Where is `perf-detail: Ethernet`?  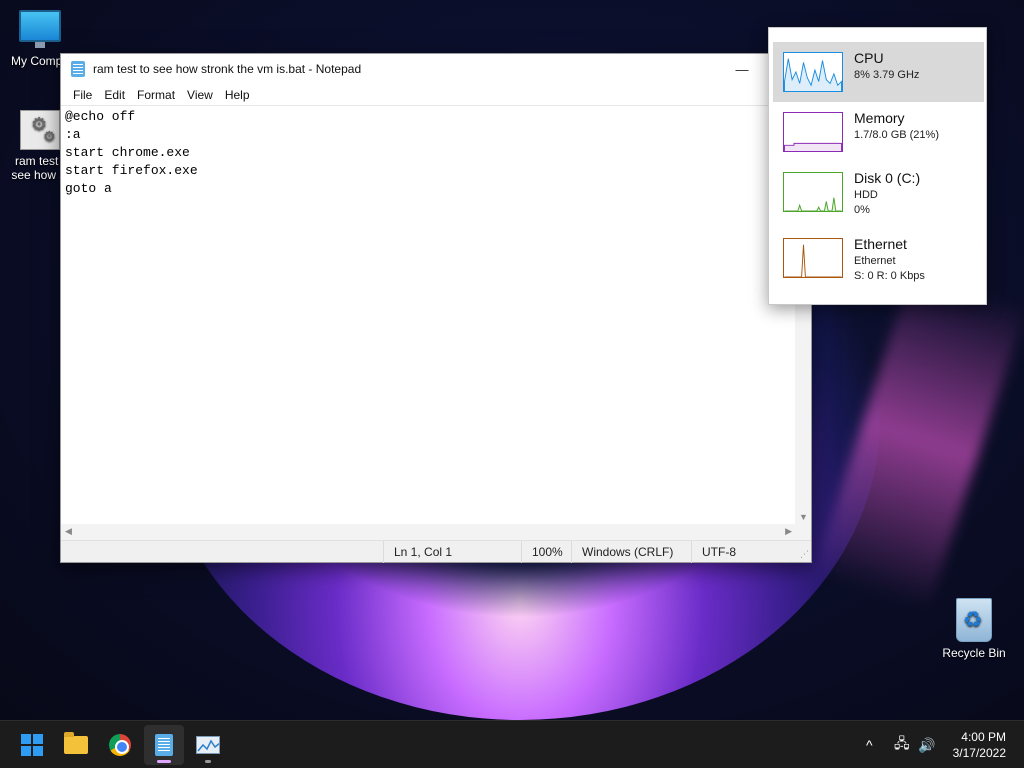 perf-detail: Ethernet is located at coordinates (875, 261).